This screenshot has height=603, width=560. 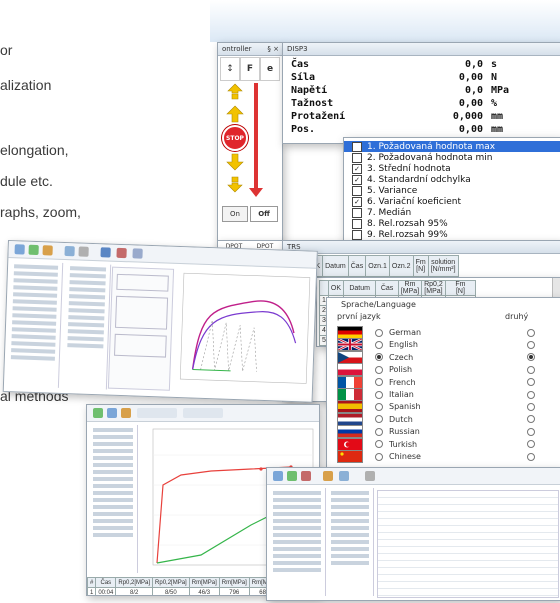 I want to click on down-button, so click(x=235, y=162).